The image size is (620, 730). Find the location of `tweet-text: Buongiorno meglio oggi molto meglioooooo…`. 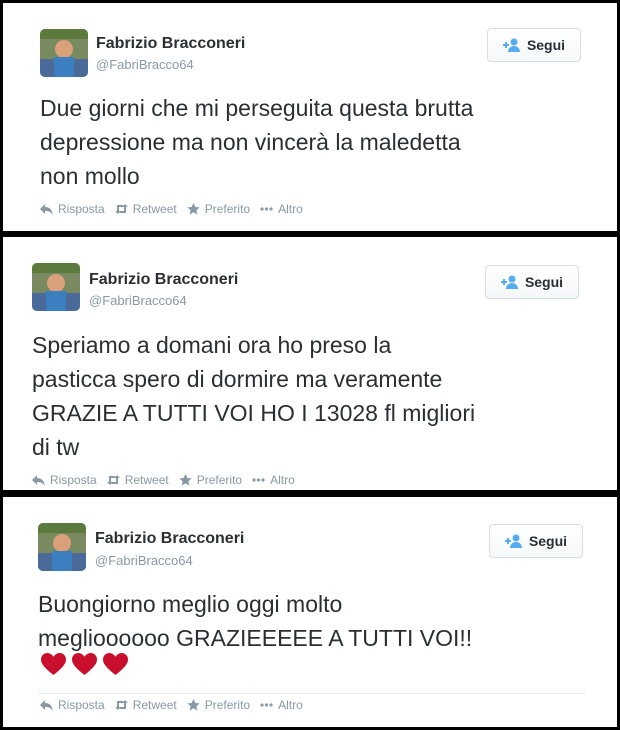

tweet-text: Buongiorno meglio oggi molto meglioooooo… is located at coordinates (255, 621).